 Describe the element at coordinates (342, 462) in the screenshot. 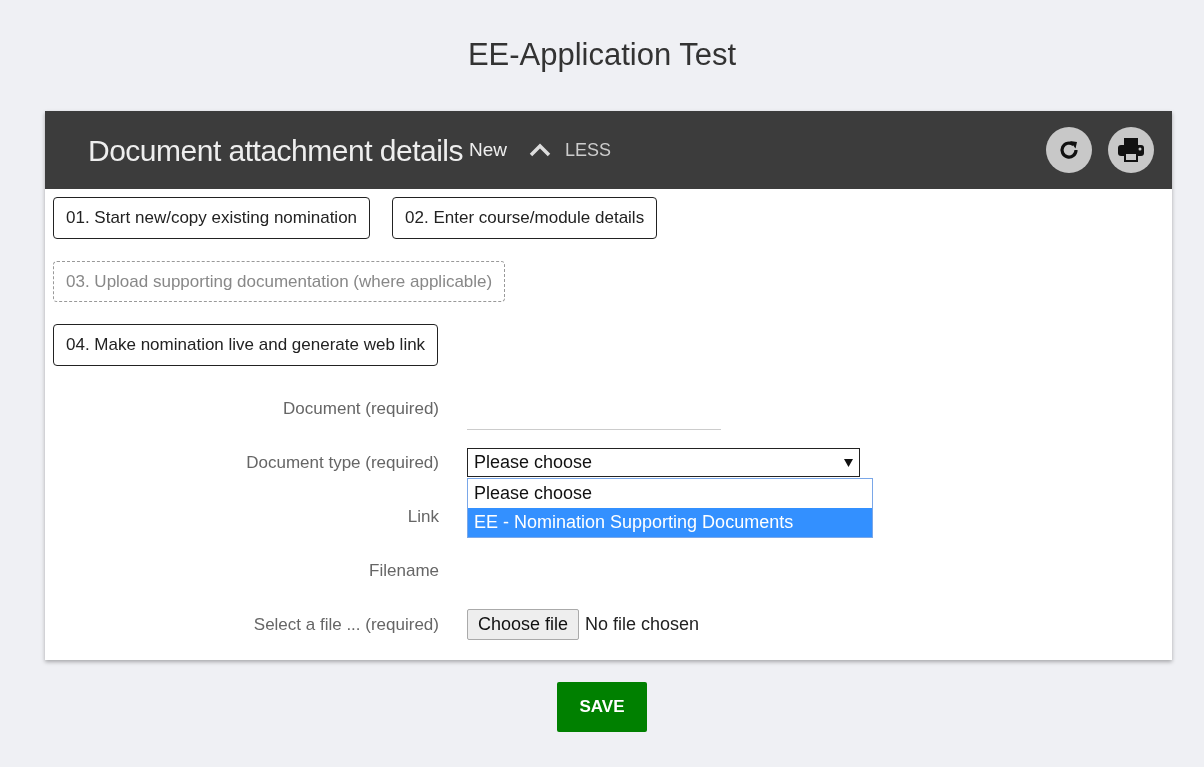

I see `field-label: Document type (required)` at that location.